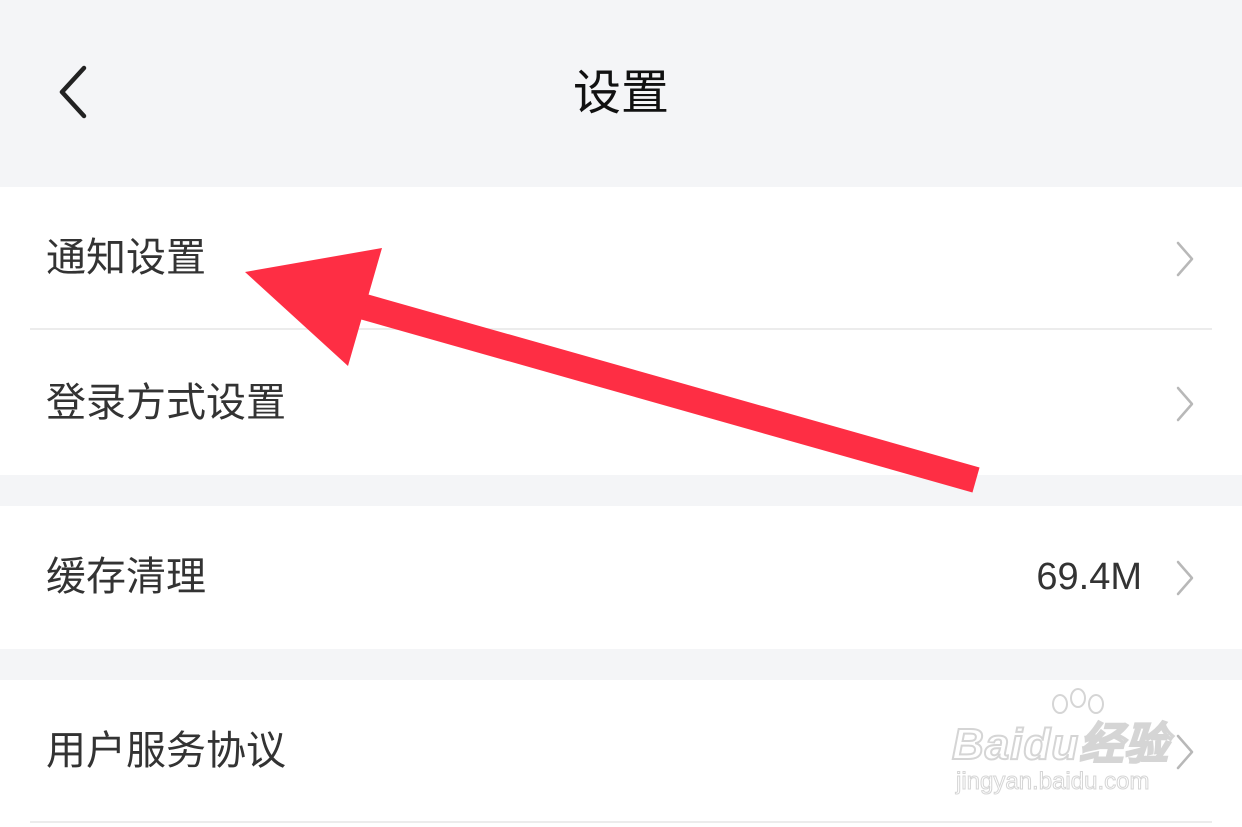 This screenshot has width=1242, height=827. Describe the element at coordinates (1089, 577) in the screenshot. I see `cache-size-value: 69.4M` at that location.